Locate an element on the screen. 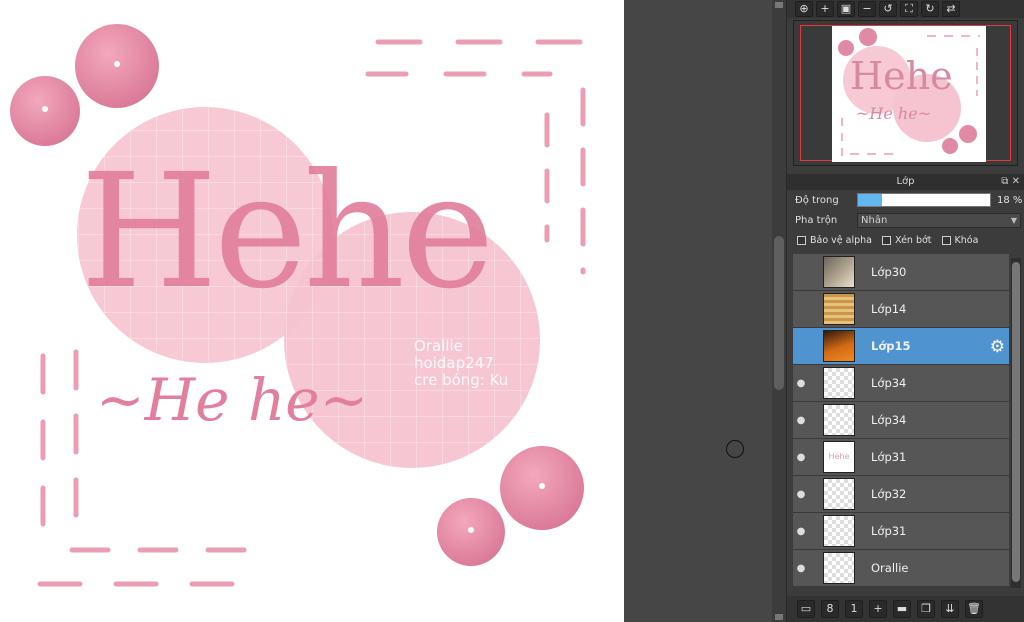 The width and height of the screenshot is (1024, 622). layer-options-row: Bảo vệ alpha Xén bớt Khóa is located at coordinates (905, 240).